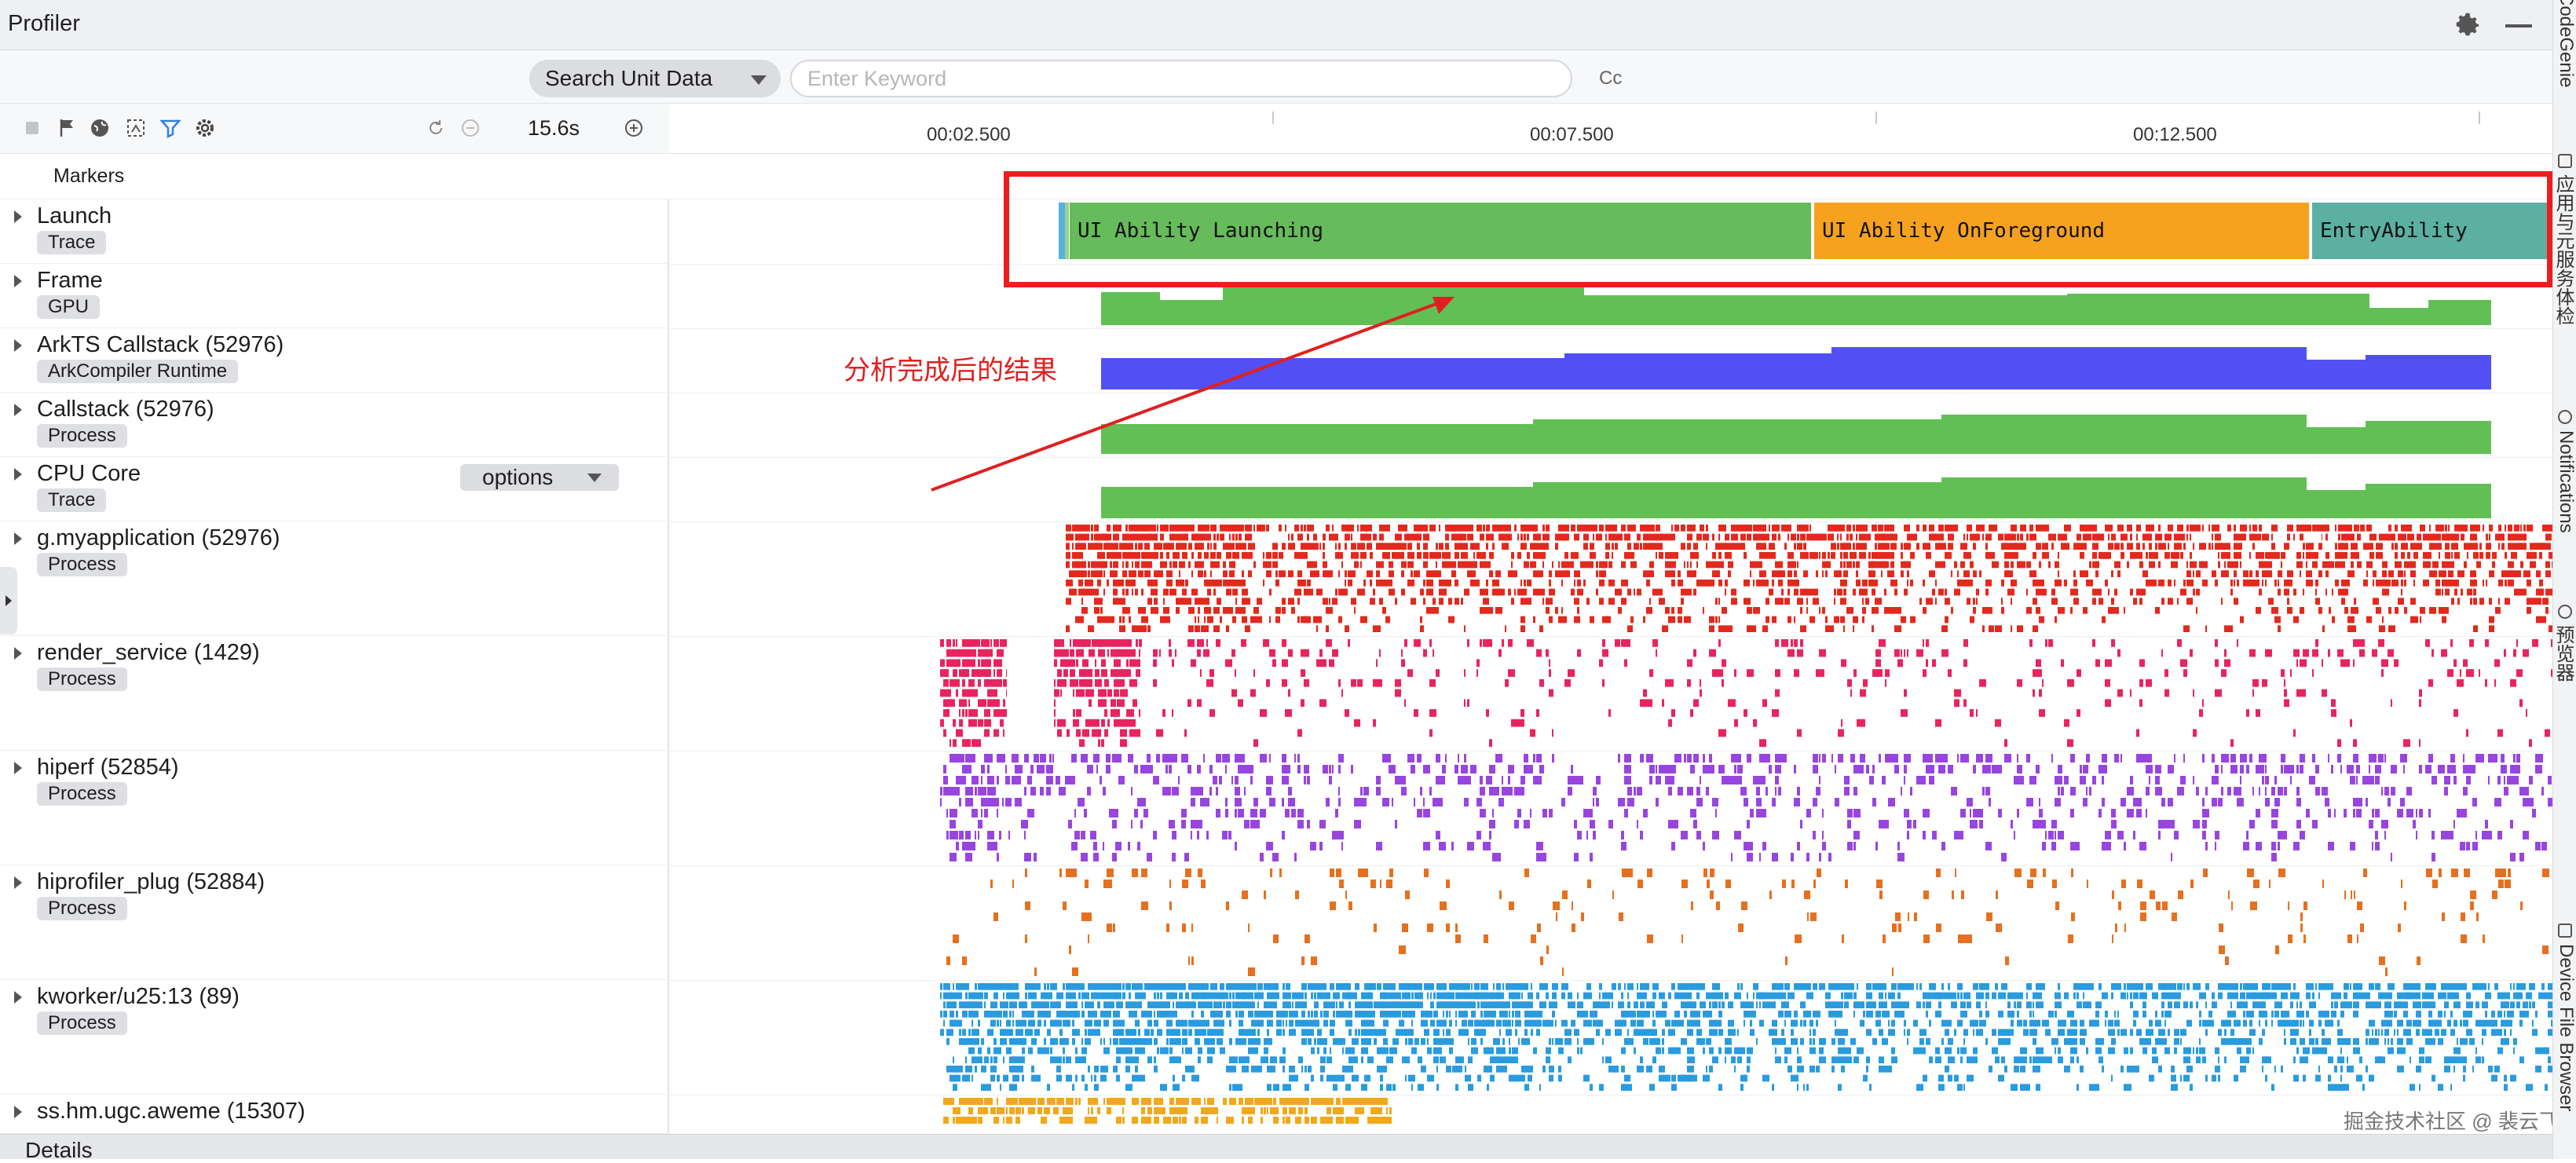  I want to click on zoom-in-icon, so click(634, 128).